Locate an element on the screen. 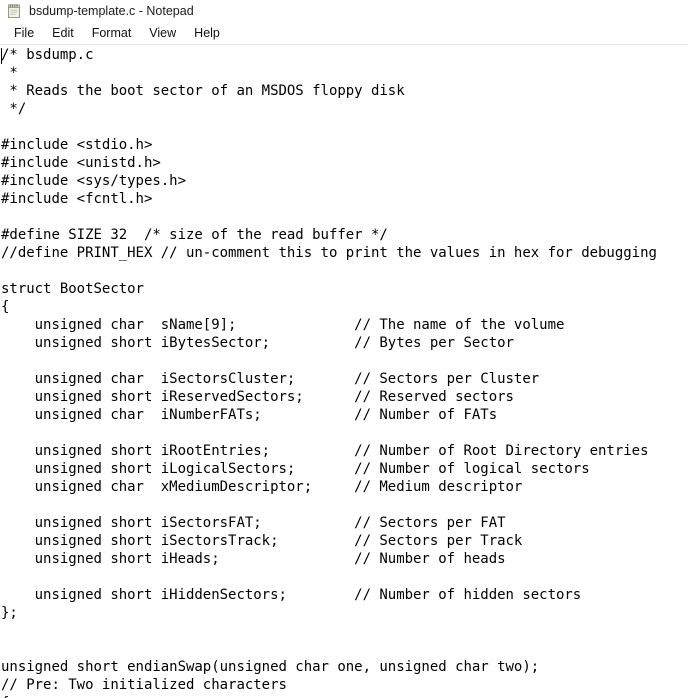  menu-bar: File Edit Format View Help is located at coordinates (344, 33).